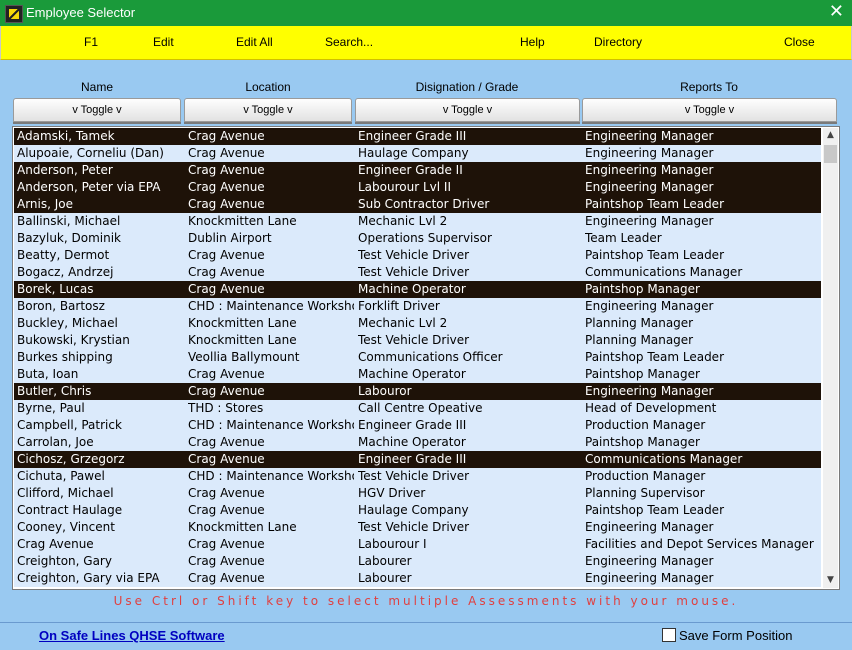 The image size is (852, 650). What do you see at coordinates (385, 578) in the screenshot?
I see `cell-designation: Labourer` at bounding box center [385, 578].